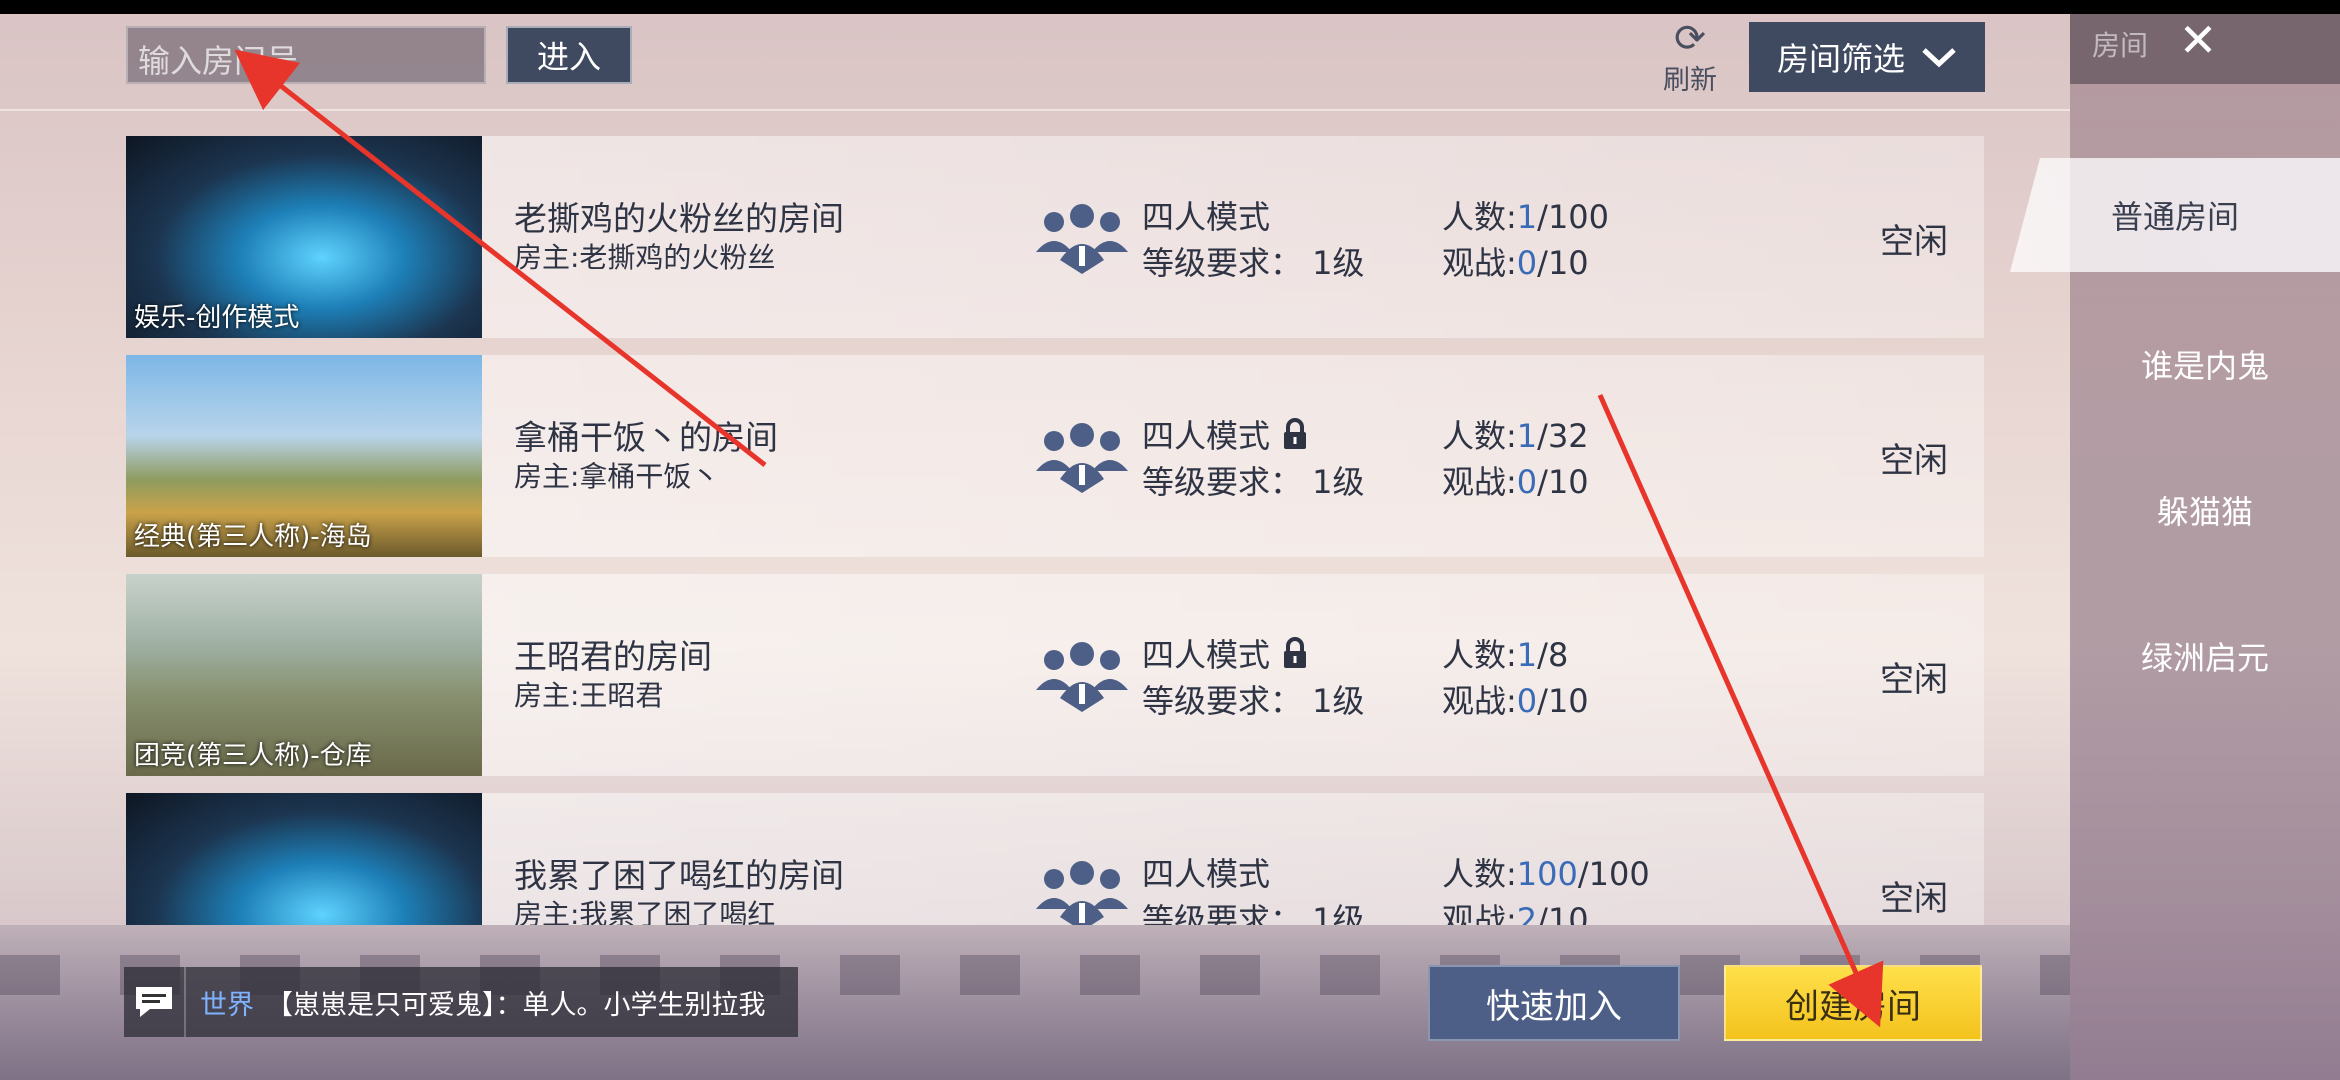  I want to click on room-name: 王昭君的房间, so click(613, 656).